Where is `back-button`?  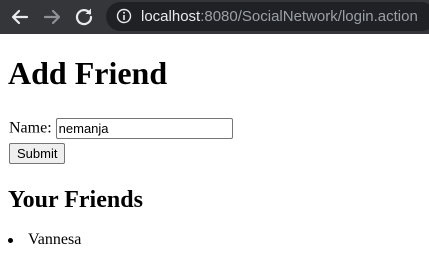 back-button is located at coordinates (20, 17).